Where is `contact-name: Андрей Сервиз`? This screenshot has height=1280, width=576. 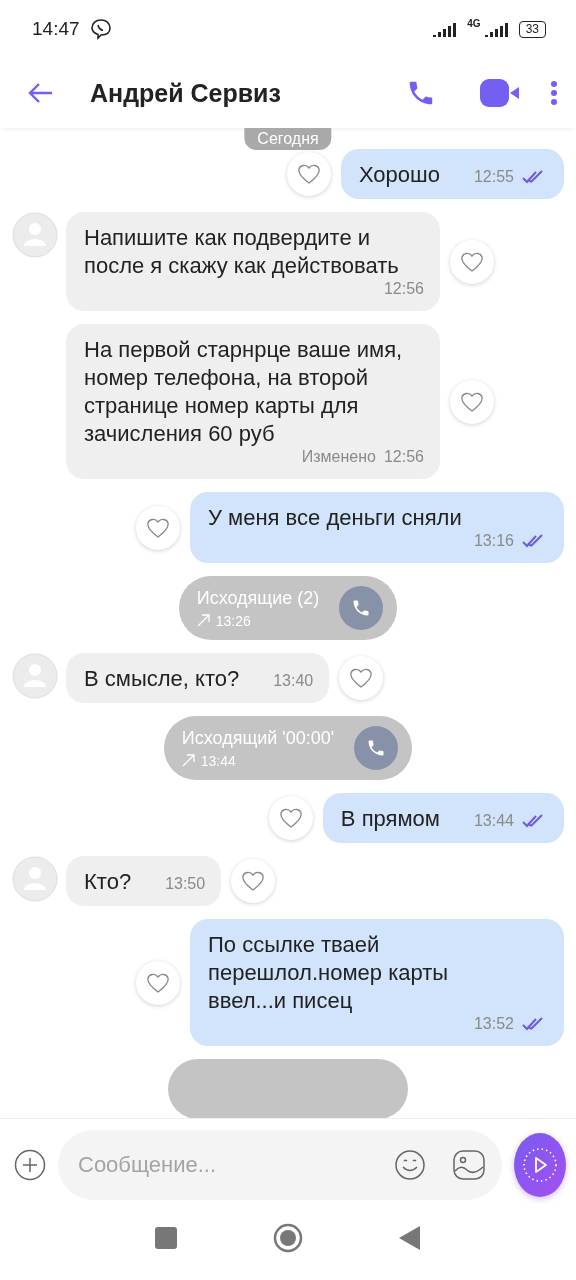 contact-name: Андрей Сервиз is located at coordinates (186, 93).